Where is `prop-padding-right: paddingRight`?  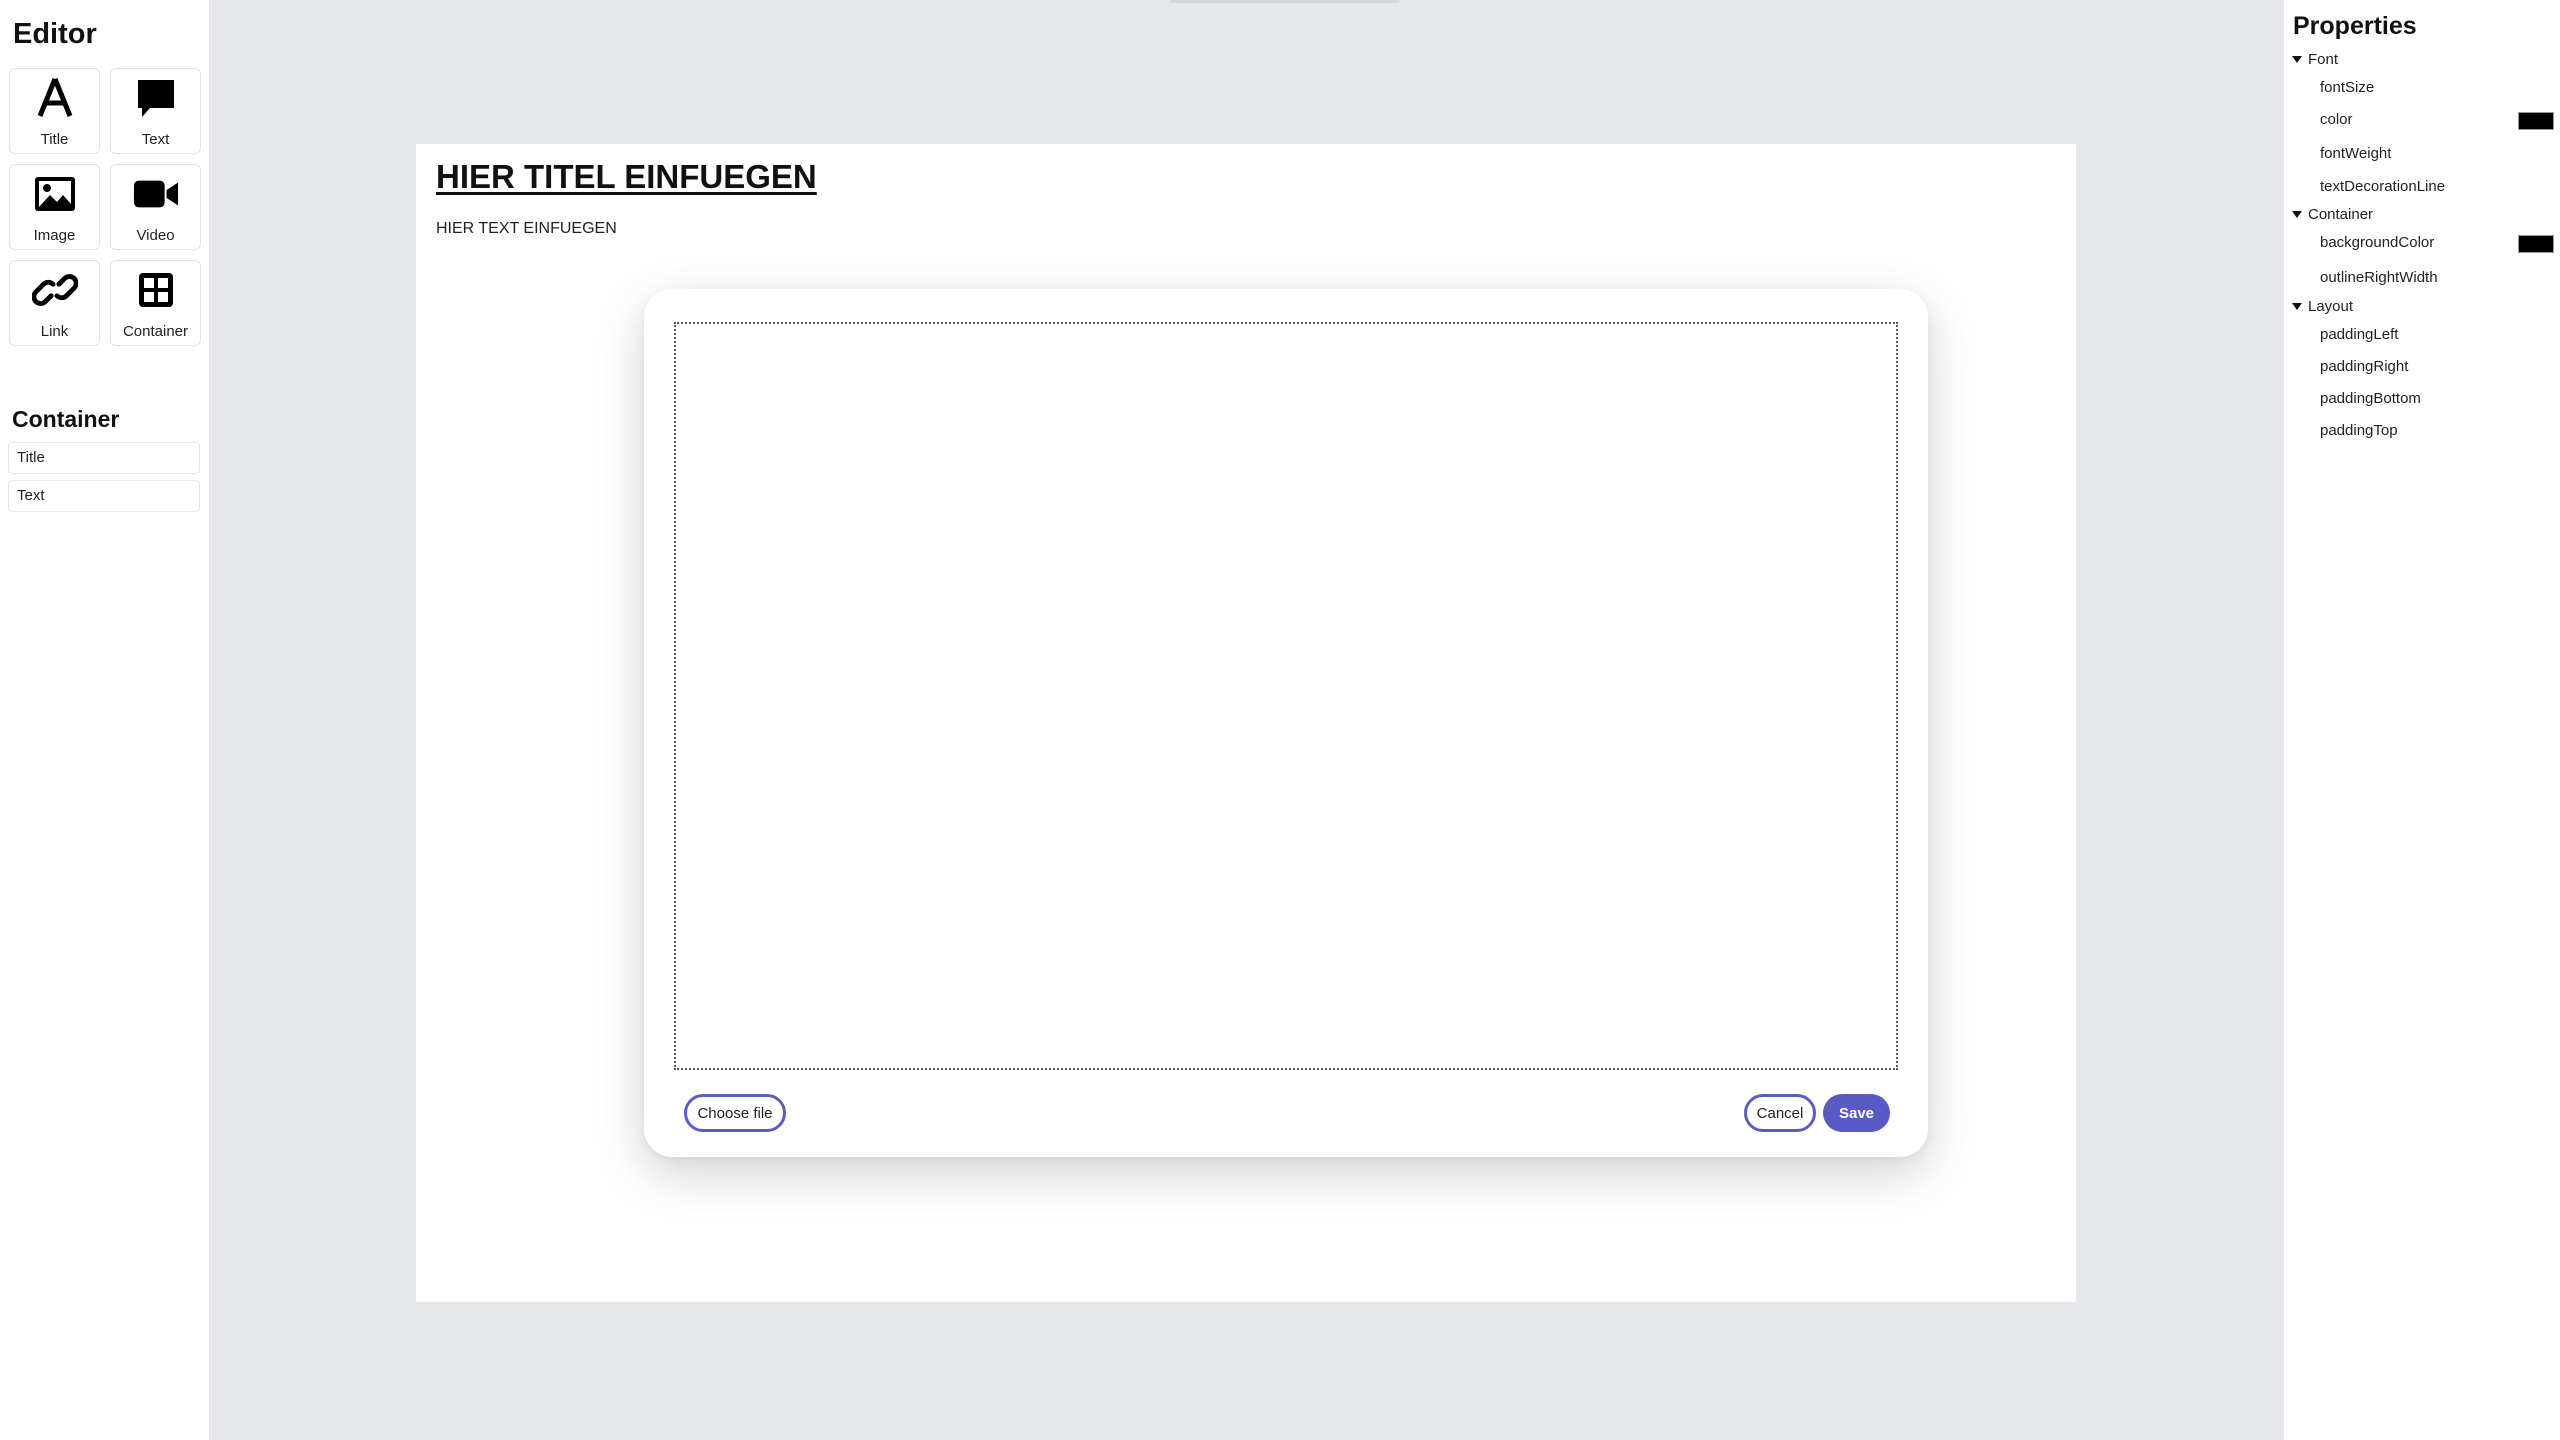
prop-padding-right: paddingRight is located at coordinates (2364, 366).